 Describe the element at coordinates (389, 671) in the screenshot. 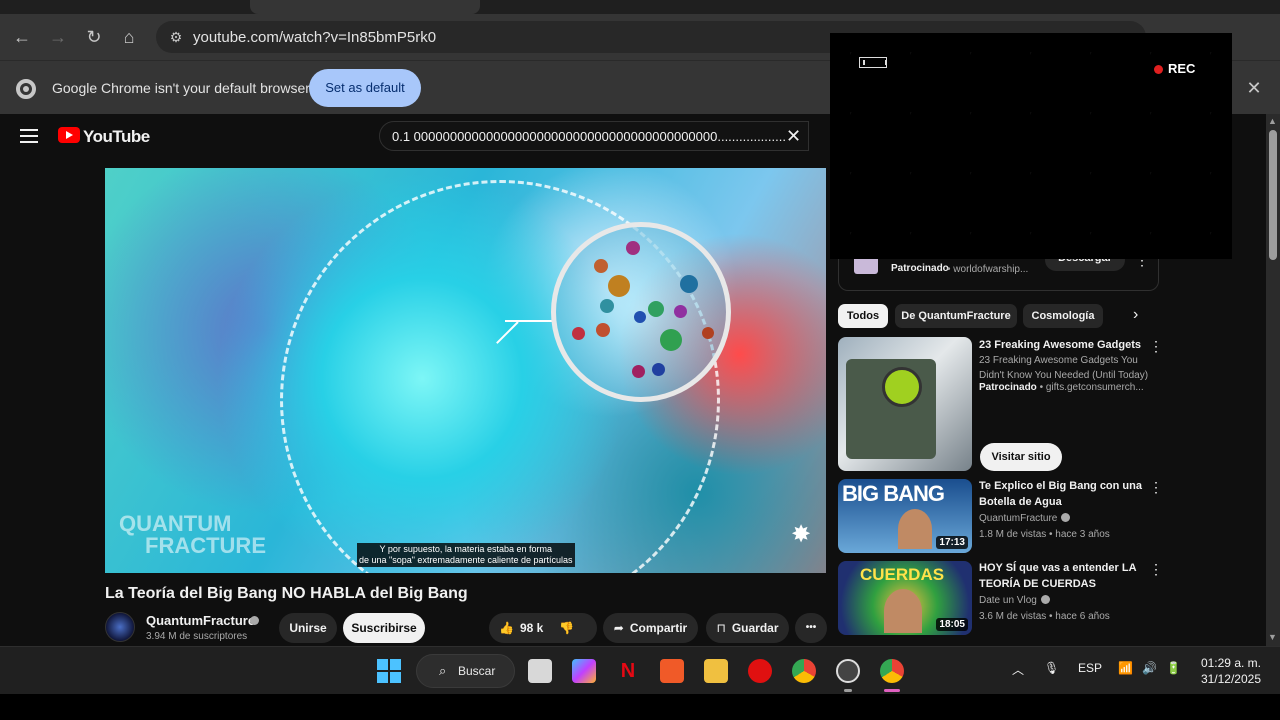

I see `windows-start-icon` at that location.